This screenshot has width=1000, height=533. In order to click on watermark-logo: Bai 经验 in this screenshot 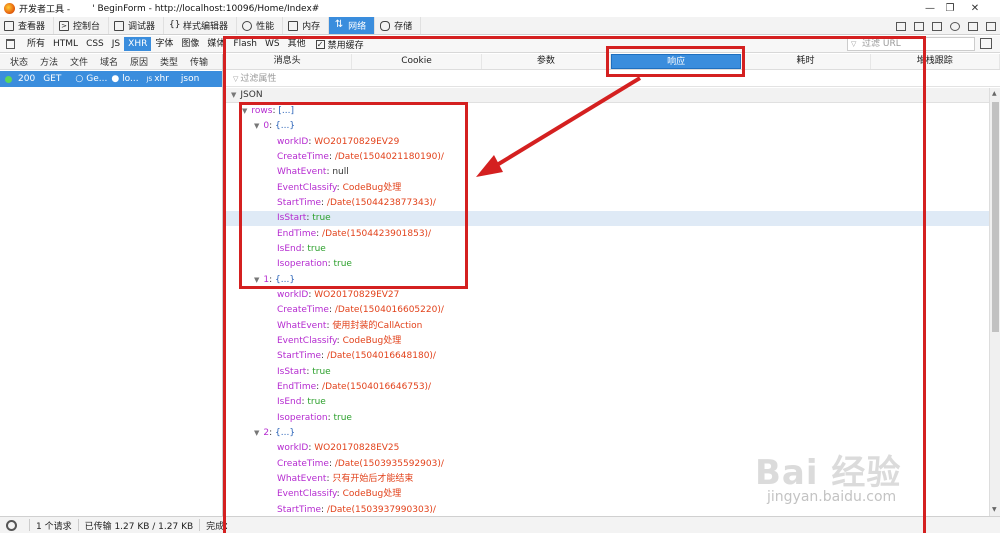, I will do `click(828, 473)`.